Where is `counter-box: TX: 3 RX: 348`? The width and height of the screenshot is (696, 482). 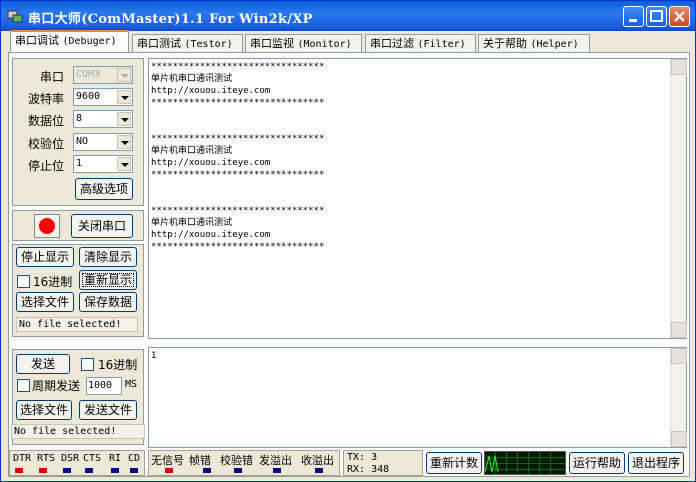 counter-box: TX: 3 RX: 348 is located at coordinates (383, 463).